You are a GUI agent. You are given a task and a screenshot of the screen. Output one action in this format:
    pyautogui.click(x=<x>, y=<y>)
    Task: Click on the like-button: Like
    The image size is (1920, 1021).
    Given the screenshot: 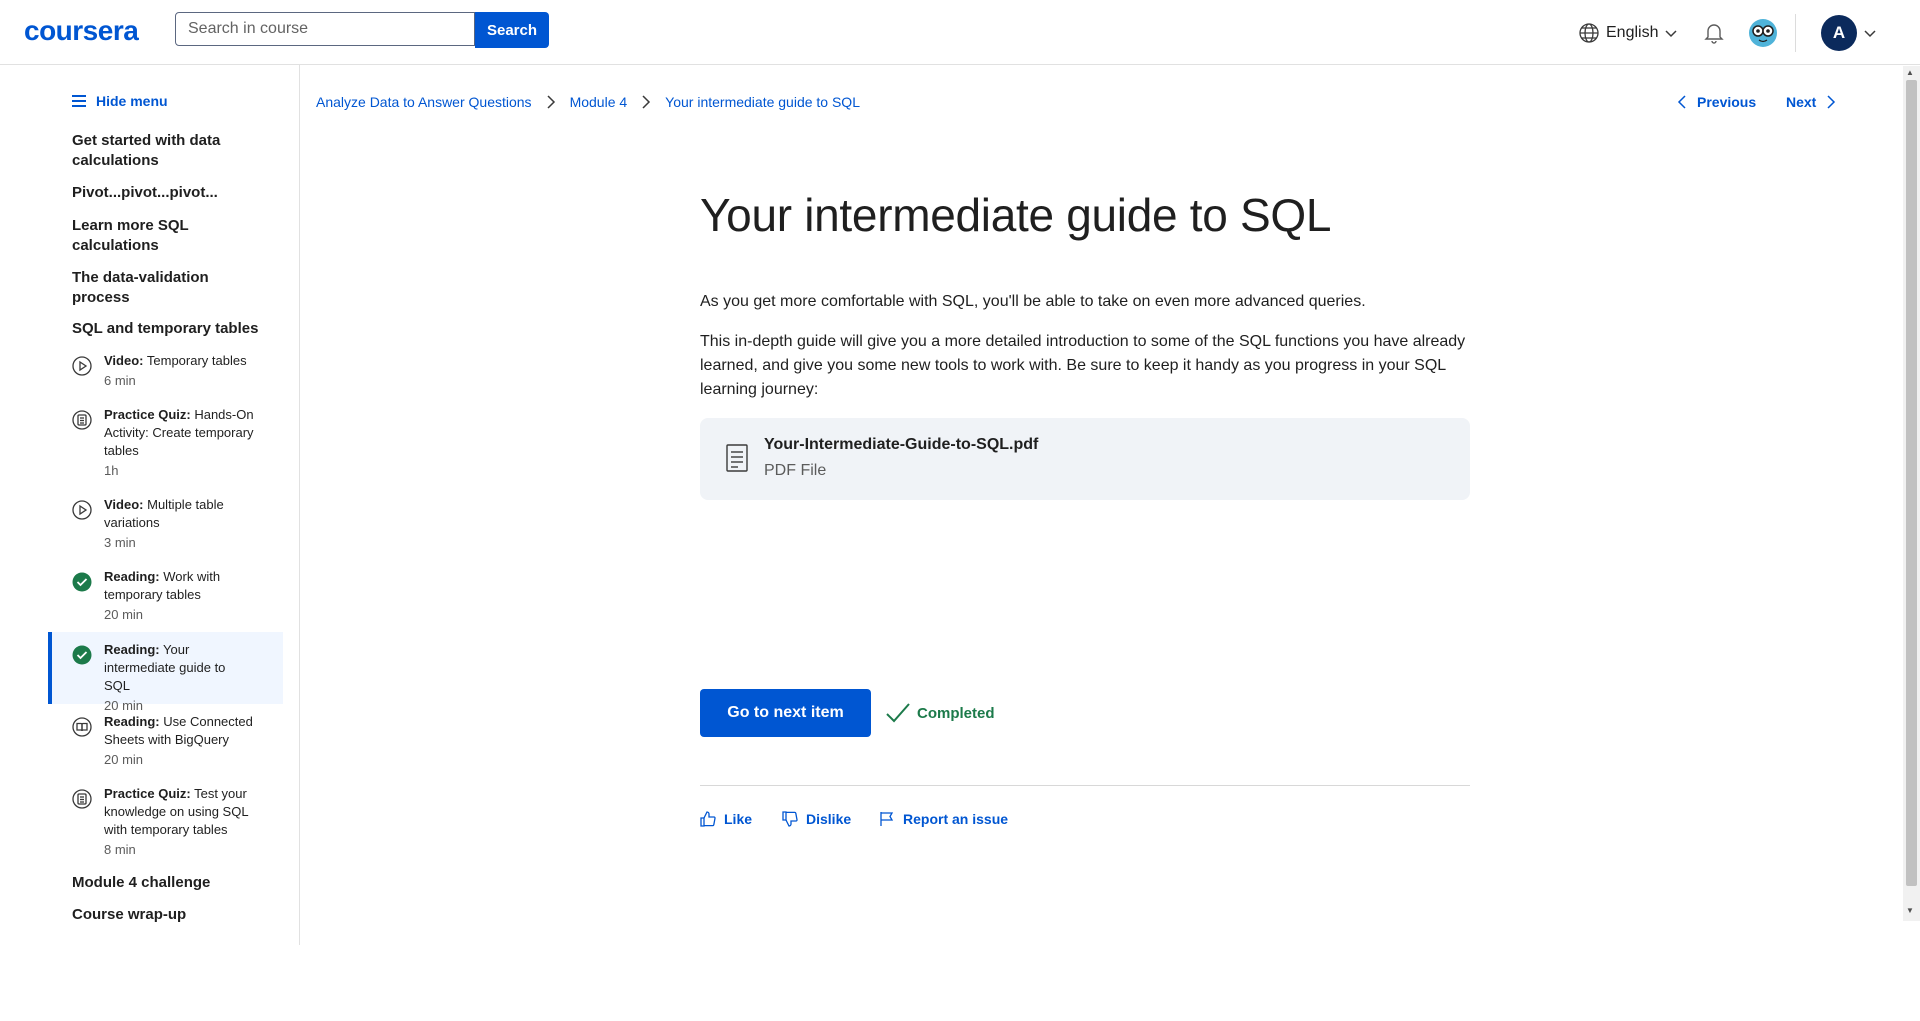 What is the action you would take?
    pyautogui.click(x=726, y=819)
    